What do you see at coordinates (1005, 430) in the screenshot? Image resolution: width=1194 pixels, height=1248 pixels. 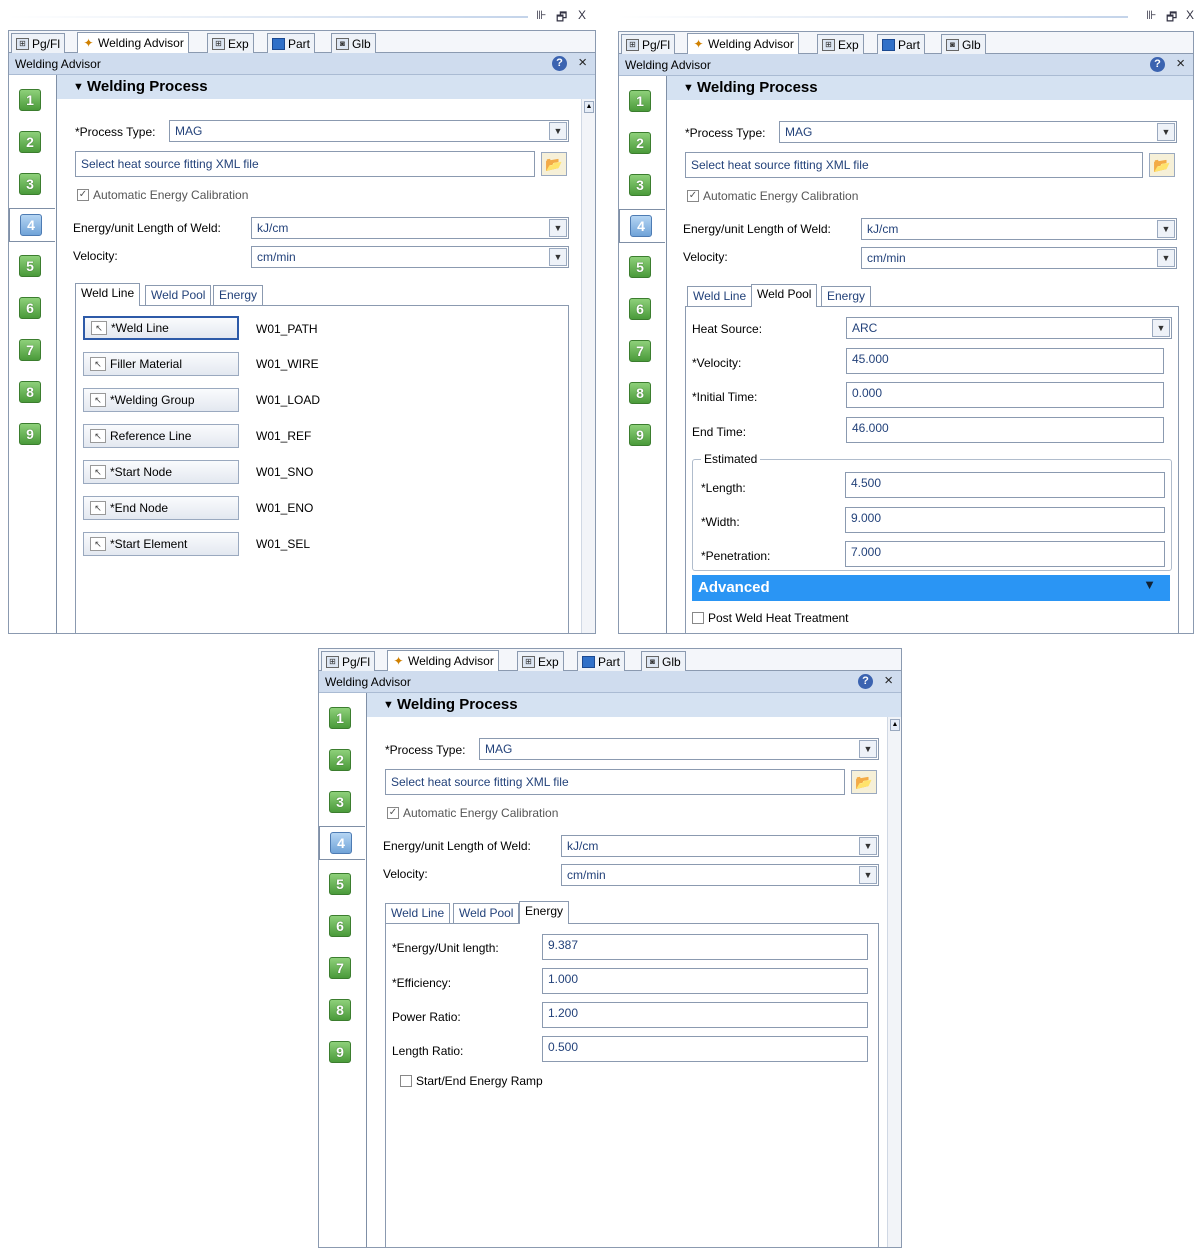 I see `end-time-input: 46.000` at bounding box center [1005, 430].